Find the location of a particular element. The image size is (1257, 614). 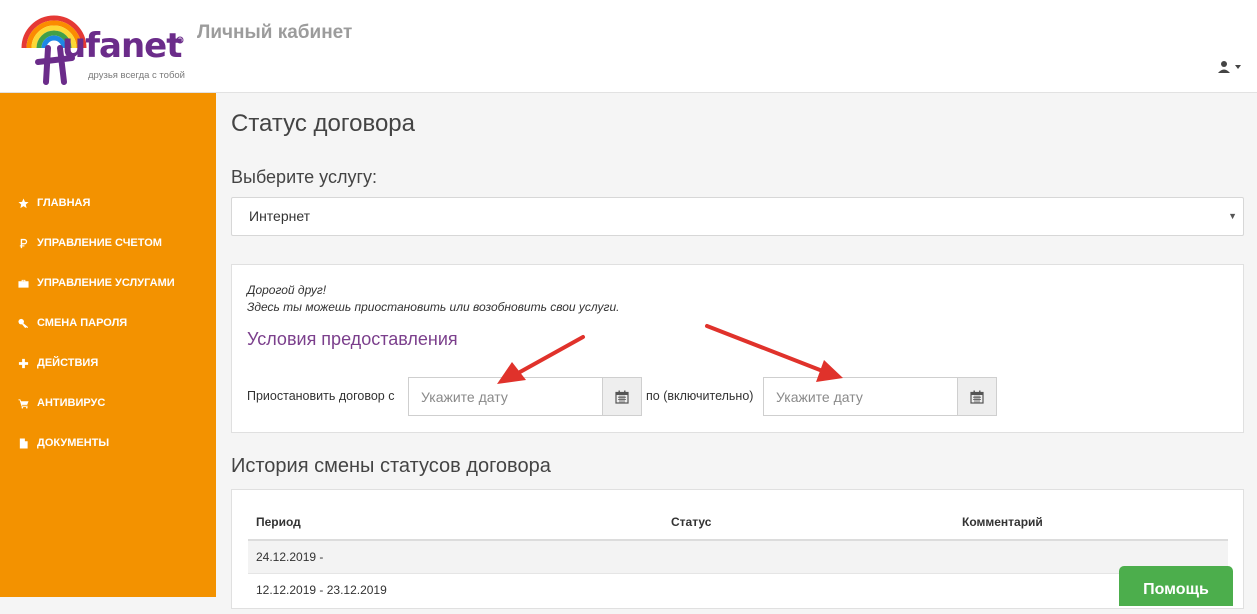

document-icon is located at coordinates (23, 443).